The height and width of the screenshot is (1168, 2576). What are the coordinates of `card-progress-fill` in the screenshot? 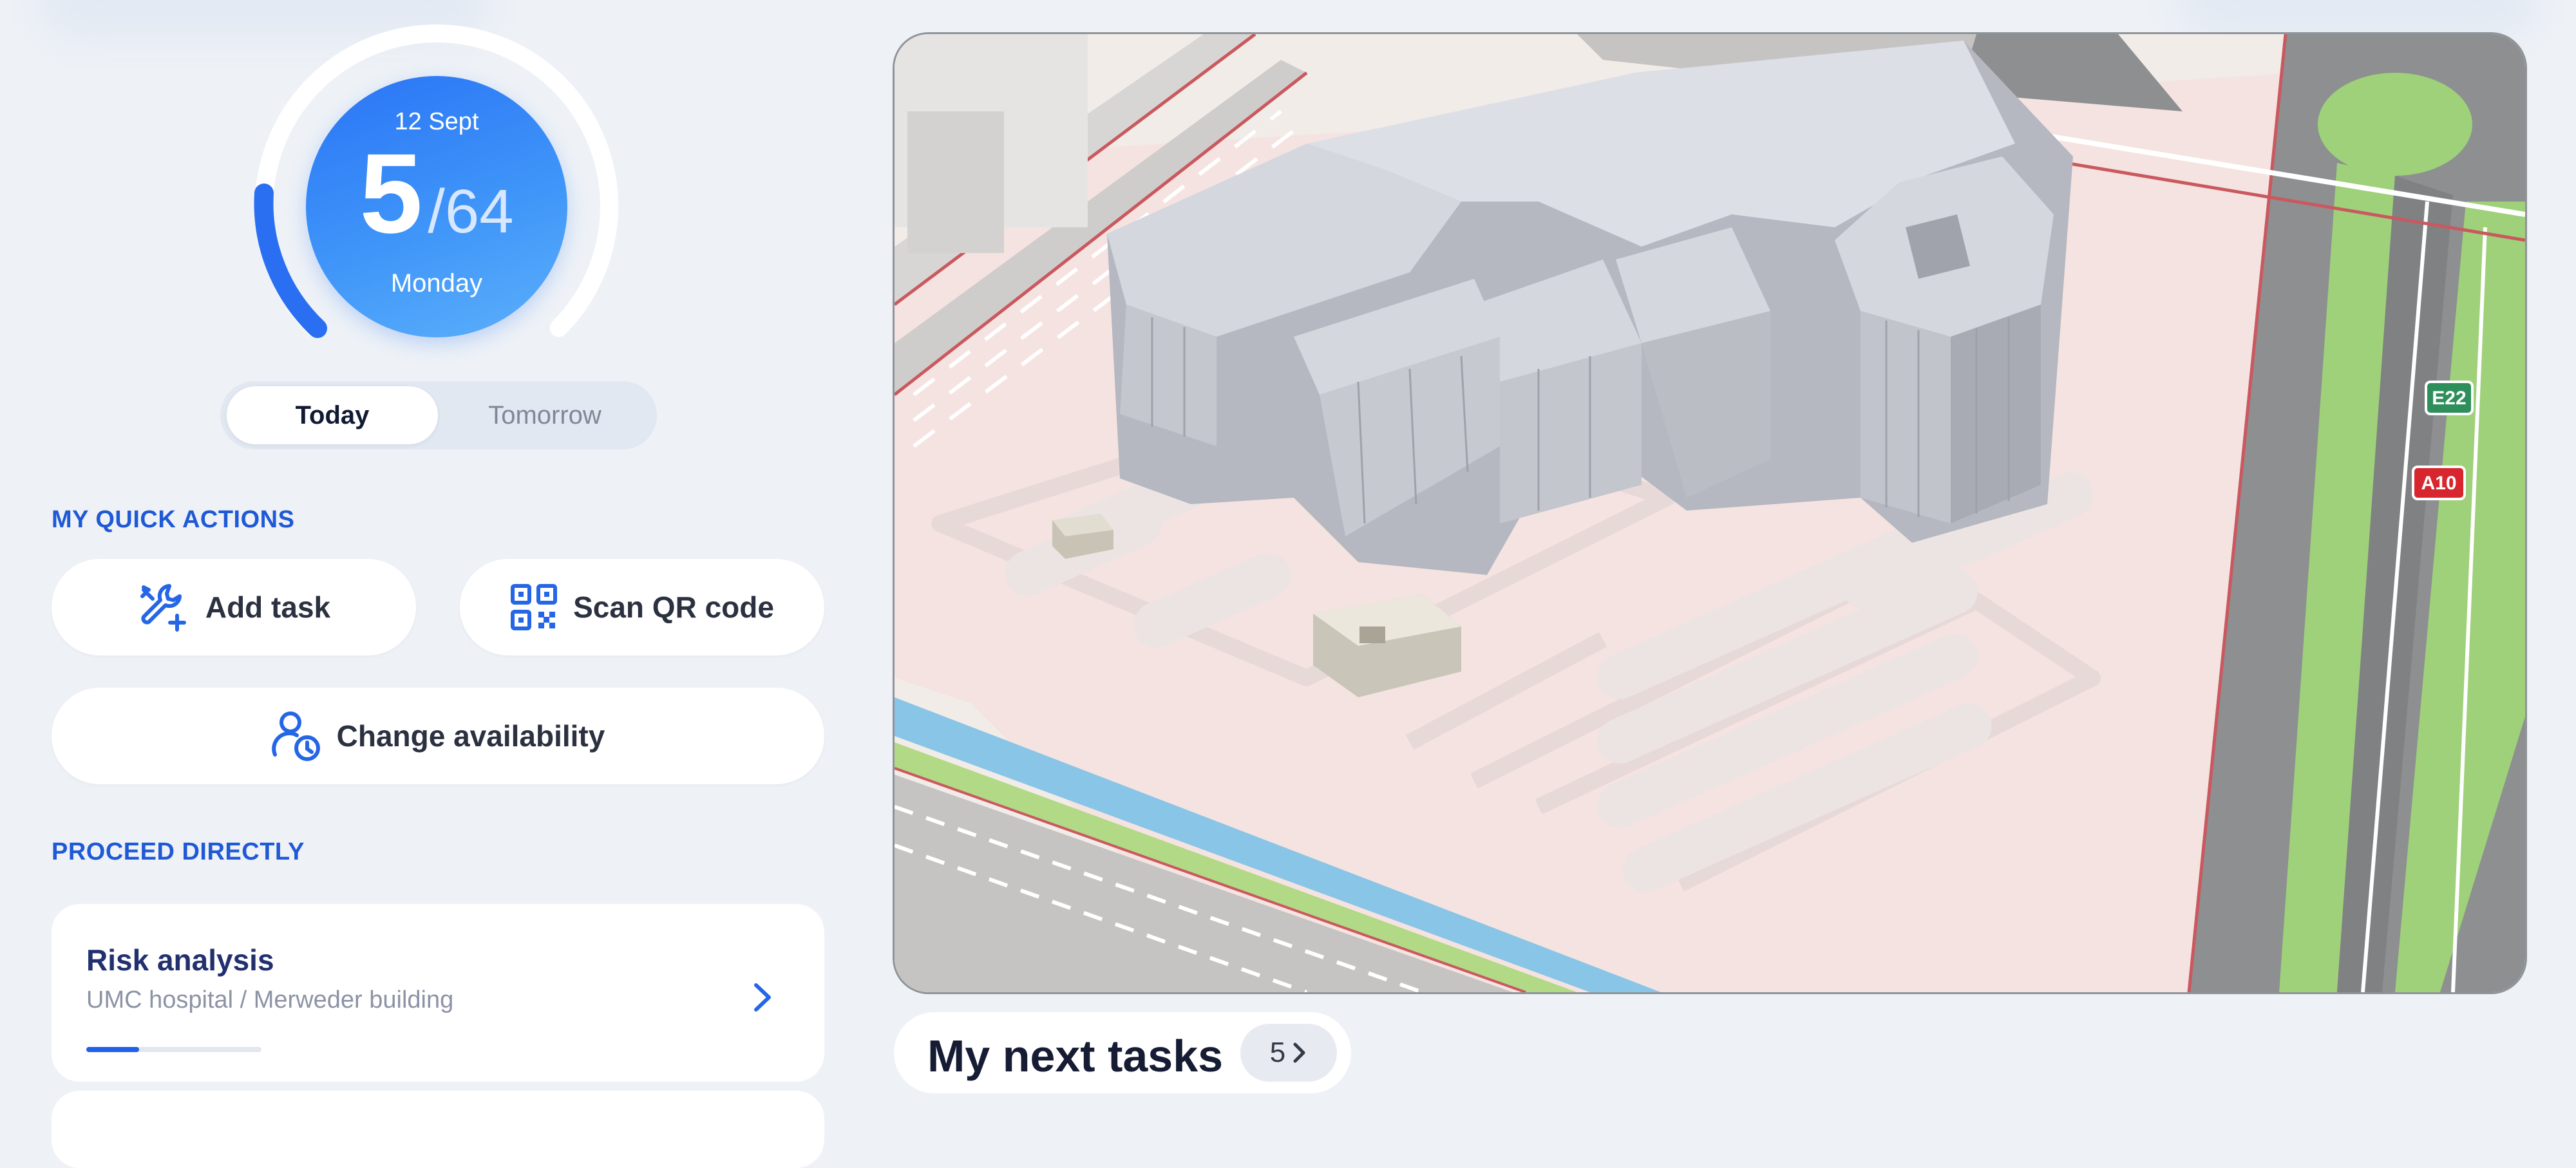 It's located at (112, 1049).